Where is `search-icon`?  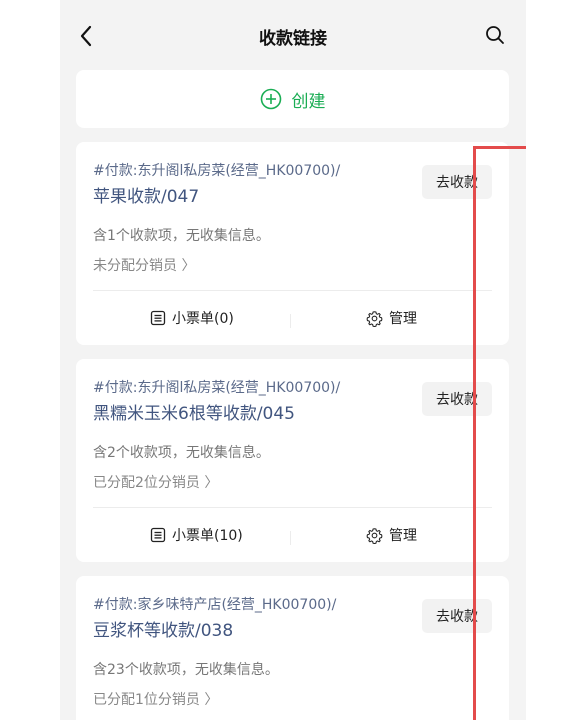 search-icon is located at coordinates (495, 35).